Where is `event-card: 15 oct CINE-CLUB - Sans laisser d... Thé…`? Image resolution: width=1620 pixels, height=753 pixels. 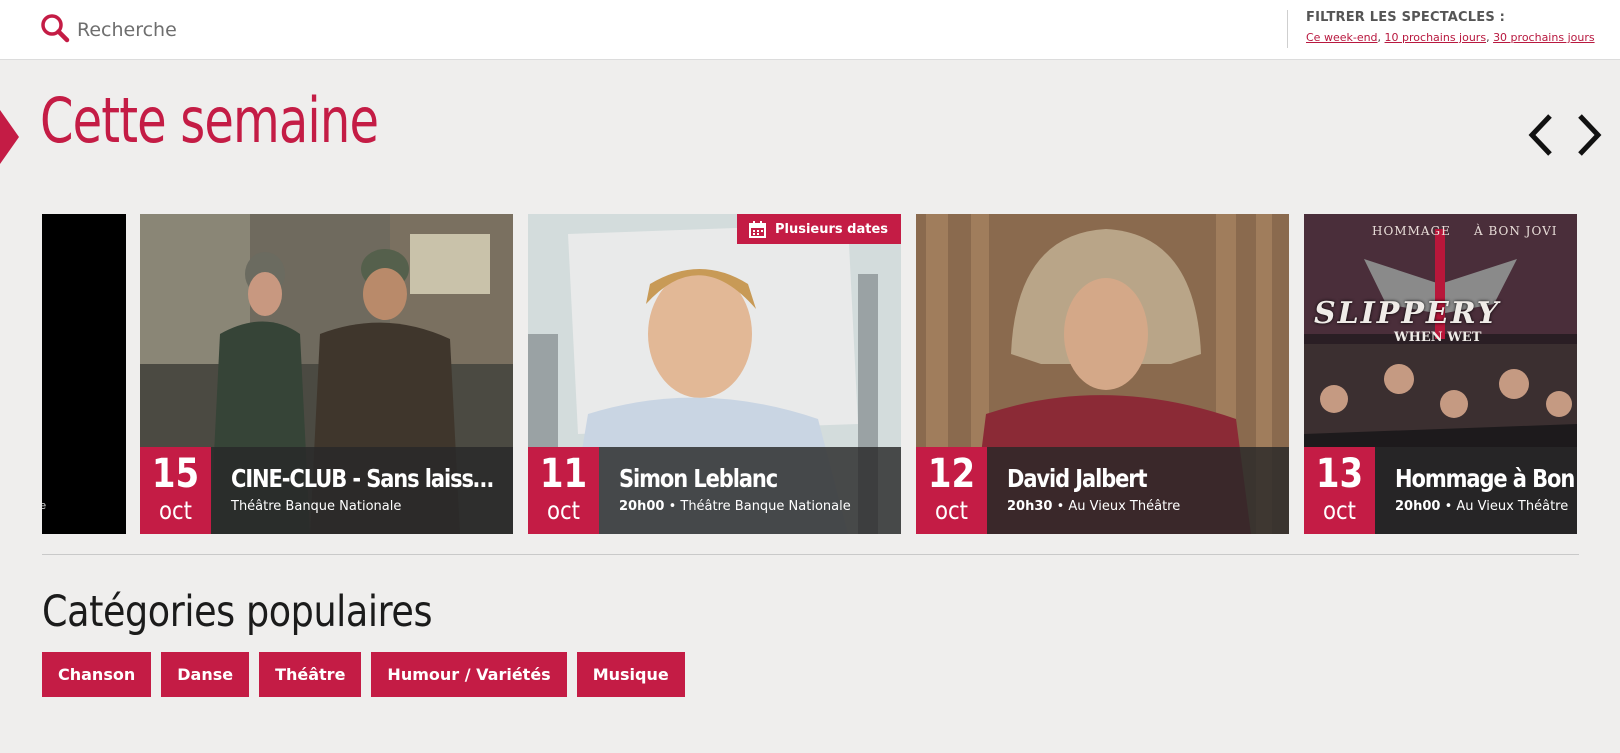
event-card: 15 oct CINE-CLUB - Sans laisser d... Thé… is located at coordinates (326, 374).